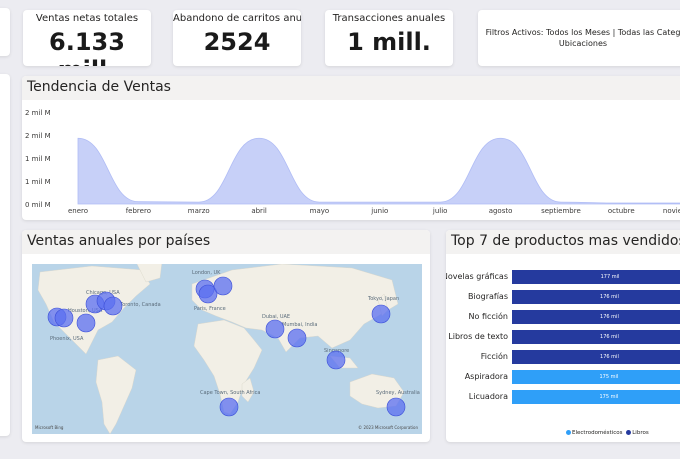 This screenshot has height=459, width=680. What do you see at coordinates (320, 211) in the screenshot?
I see `x-tick-label: mayo` at bounding box center [320, 211].